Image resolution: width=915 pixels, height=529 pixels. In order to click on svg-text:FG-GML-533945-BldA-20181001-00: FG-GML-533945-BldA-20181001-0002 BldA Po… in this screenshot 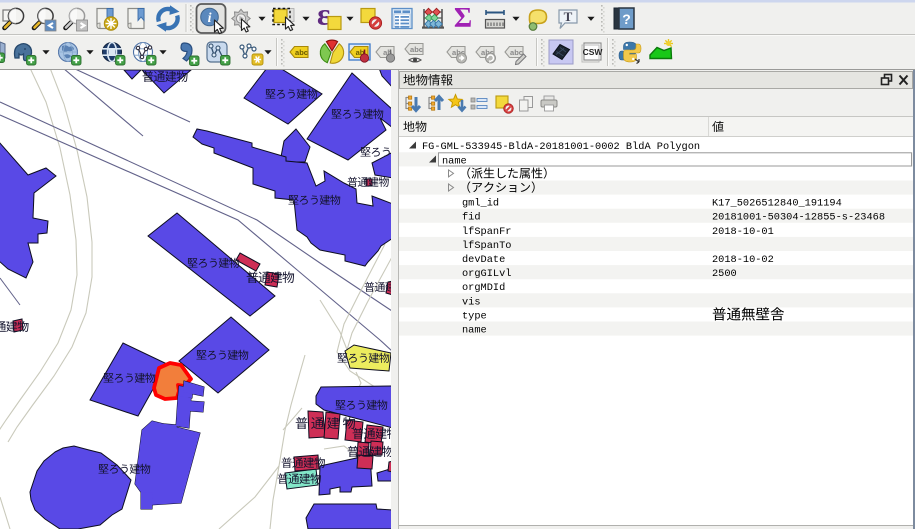, I will do `click(561, 147)`.